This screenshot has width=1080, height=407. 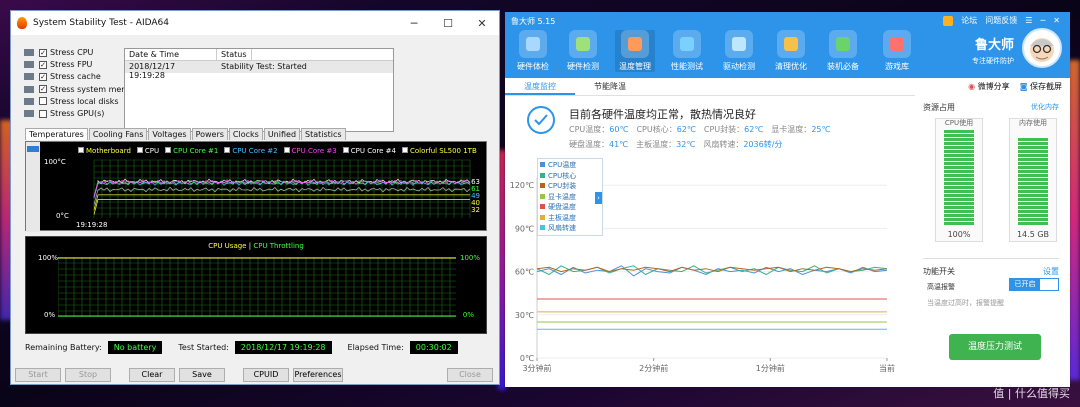 What do you see at coordinates (1001, 20) in the screenshot?
I see `feedback-link: 问题反馈` at bounding box center [1001, 20].